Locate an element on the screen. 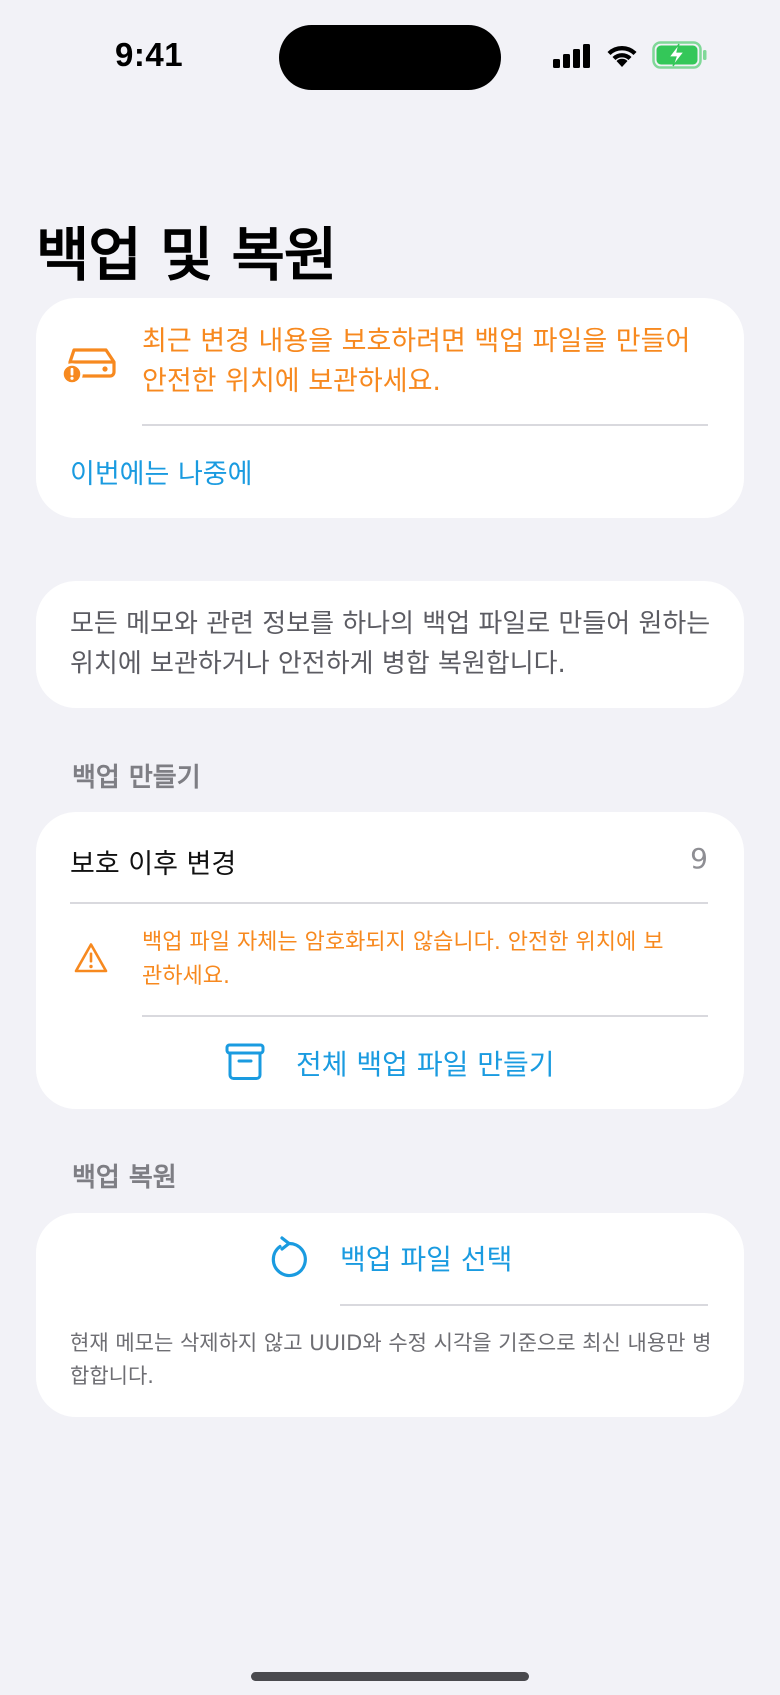 The height and width of the screenshot is (1695, 780). warning-triangle-icon is located at coordinates (91, 958).